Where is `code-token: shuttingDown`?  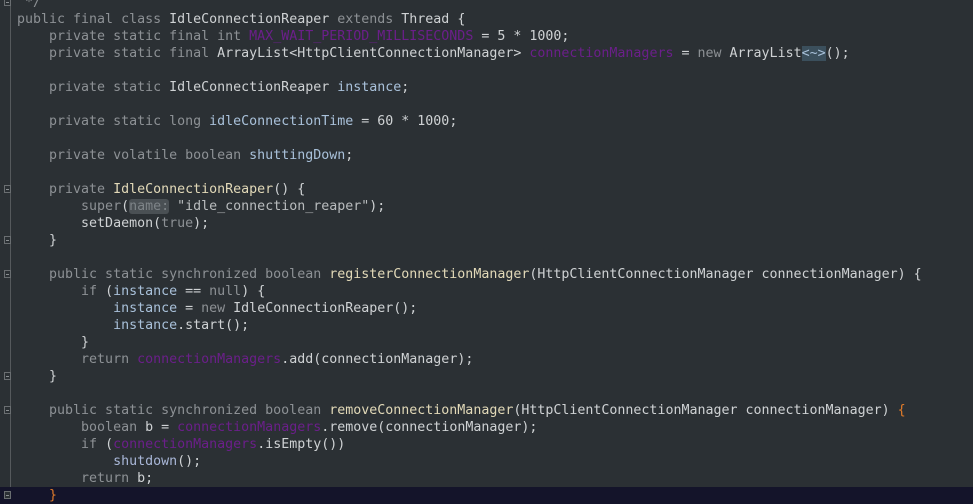 code-token: shuttingDown is located at coordinates (297, 155).